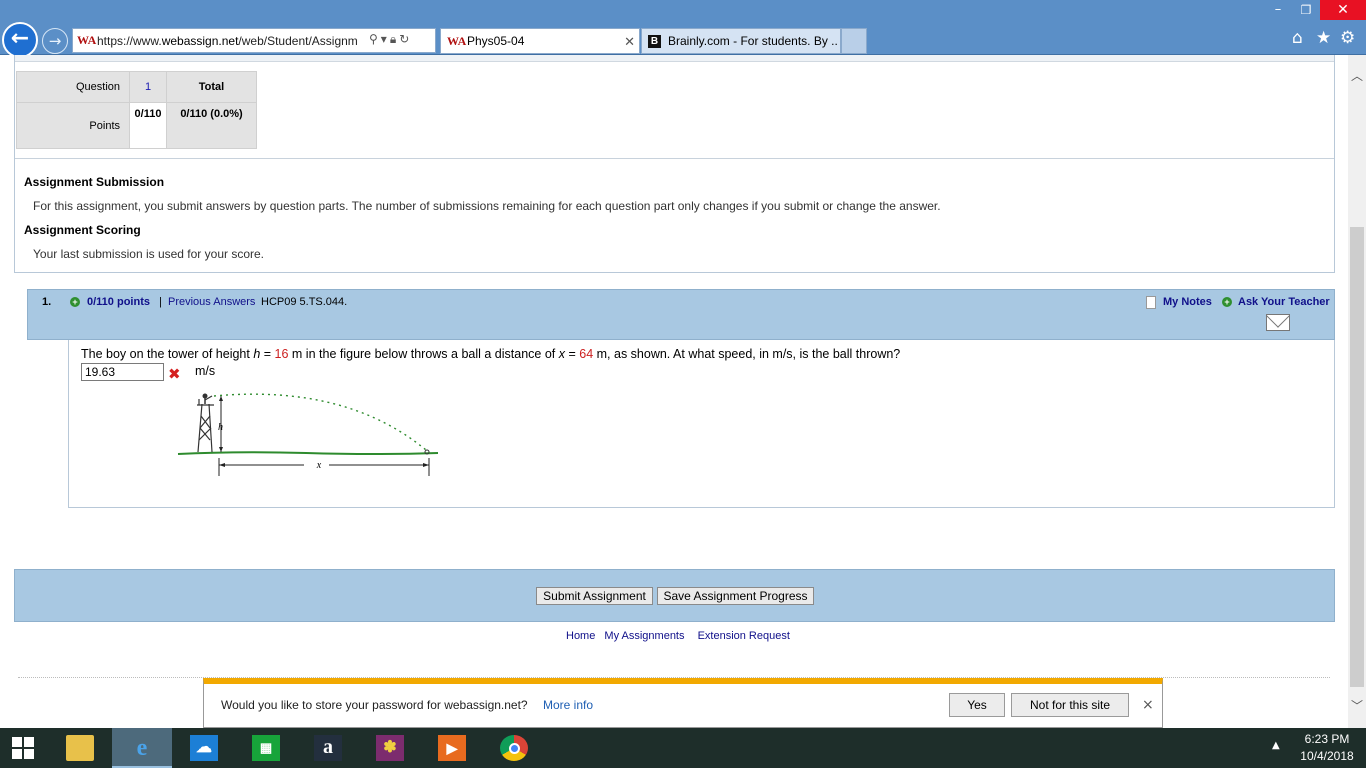  I want to click on my-assignments-link: My Assignments, so click(644, 636).